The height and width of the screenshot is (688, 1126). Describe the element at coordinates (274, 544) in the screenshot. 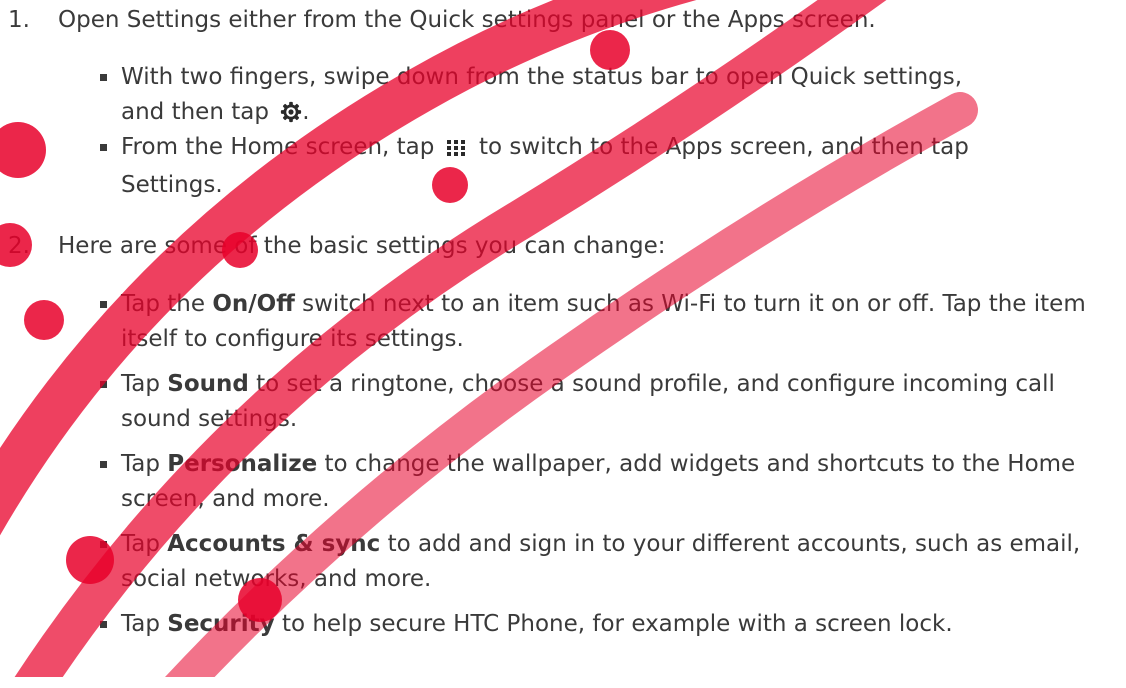

I see `setting-name-accounts-sync: Accounts & sync` at that location.